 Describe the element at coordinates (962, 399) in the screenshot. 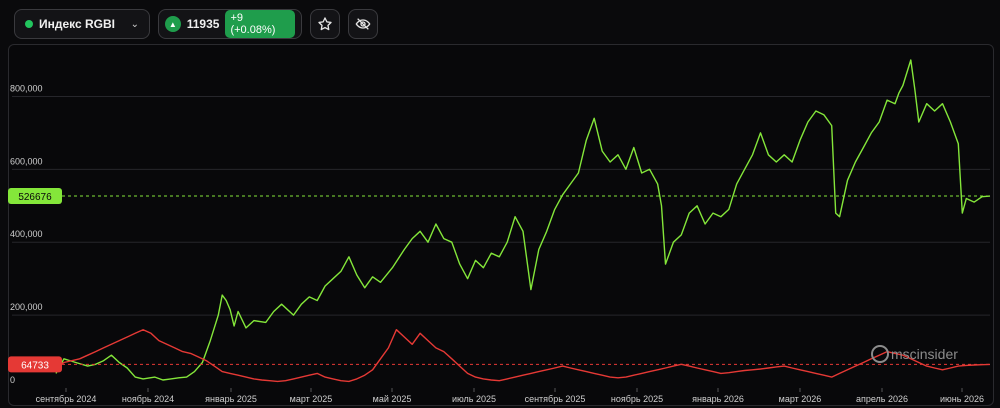

I see `x-tick-label: июнь 2026` at that location.